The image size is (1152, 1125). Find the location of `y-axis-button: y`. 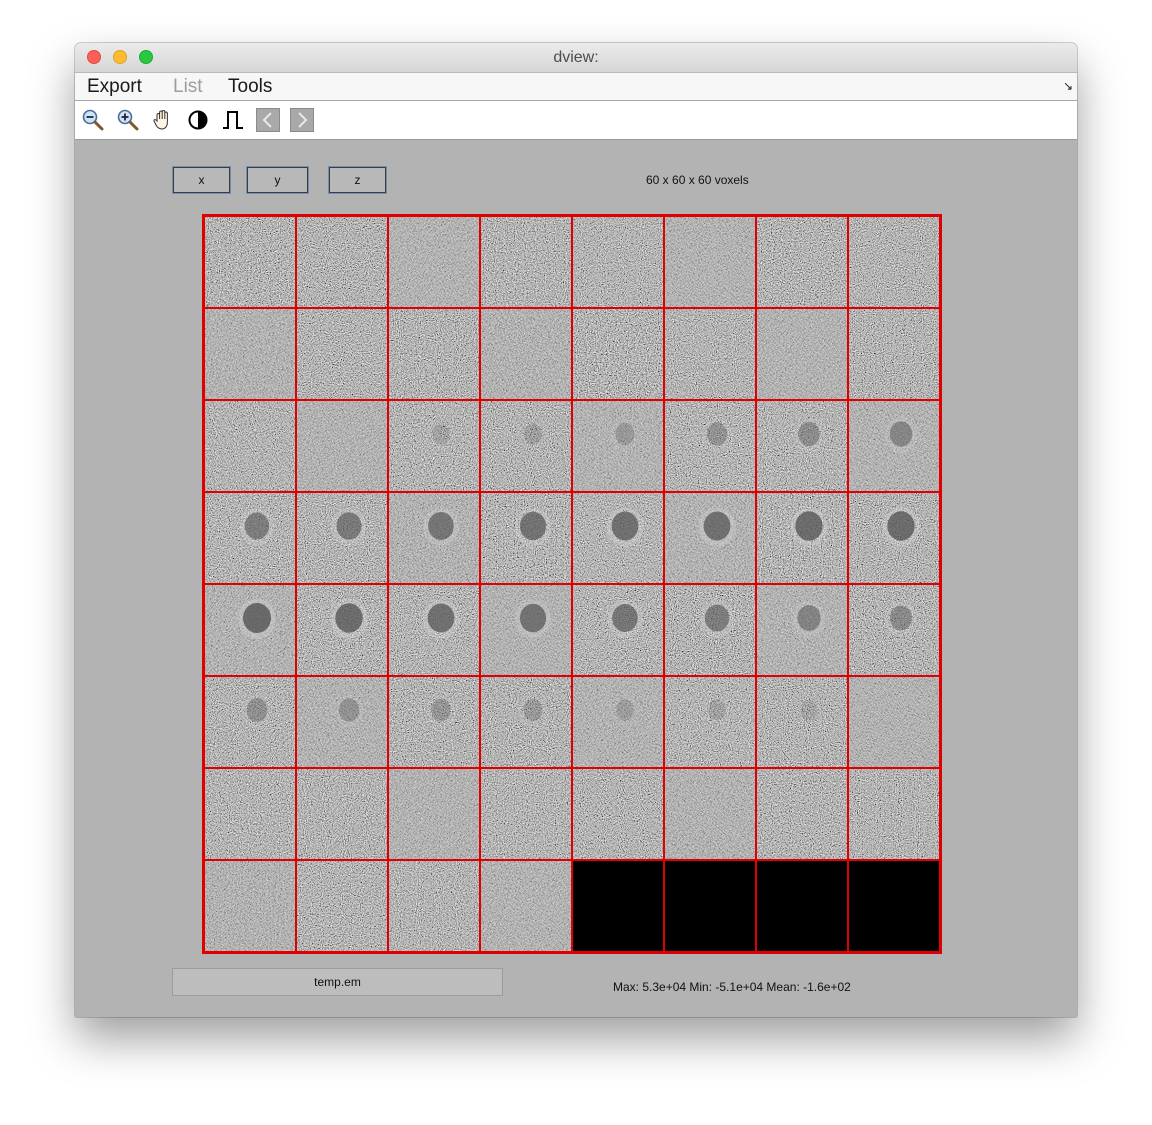

y-axis-button: y is located at coordinates (277, 180).